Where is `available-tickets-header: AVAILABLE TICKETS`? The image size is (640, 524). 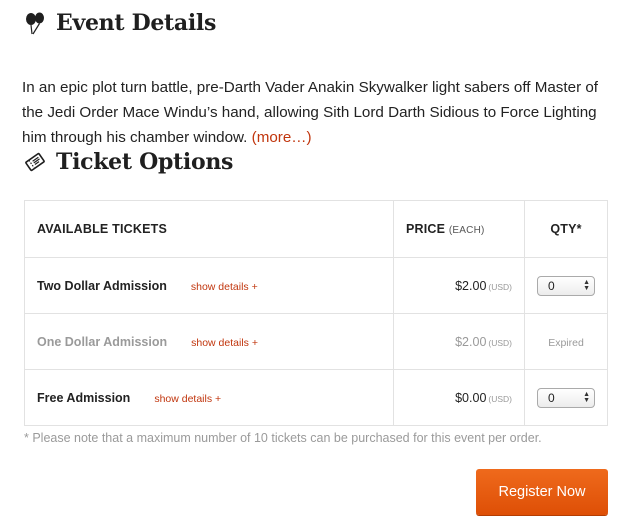 available-tickets-header: AVAILABLE TICKETS is located at coordinates (209, 229).